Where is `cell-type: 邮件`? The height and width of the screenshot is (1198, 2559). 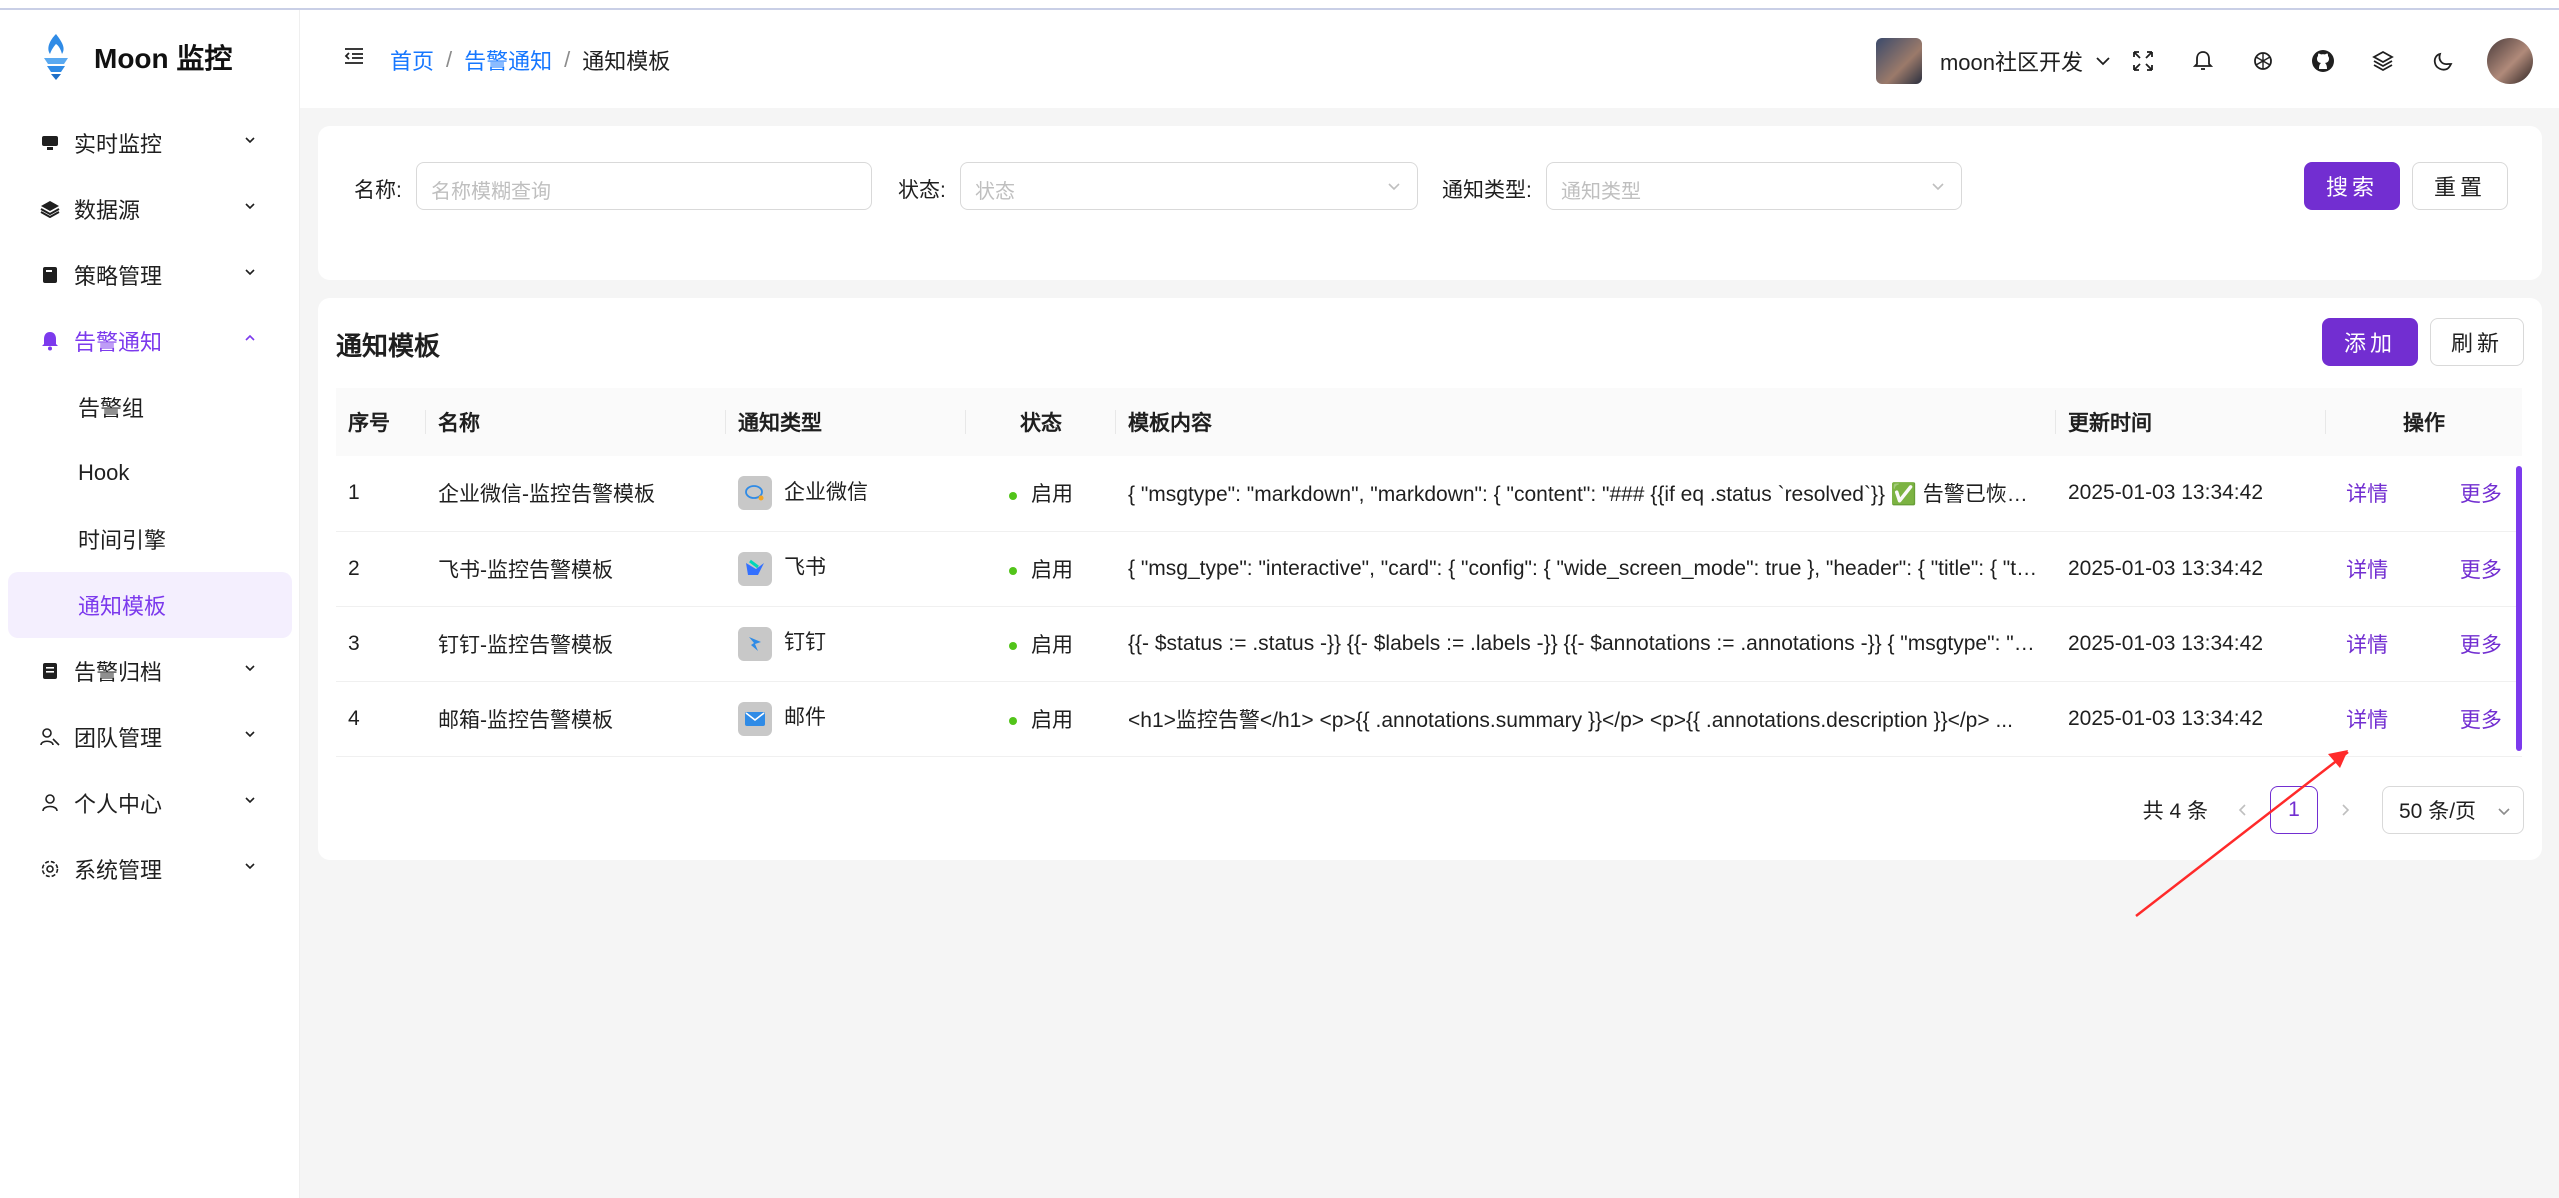 cell-type: 邮件 is located at coordinates (846, 719).